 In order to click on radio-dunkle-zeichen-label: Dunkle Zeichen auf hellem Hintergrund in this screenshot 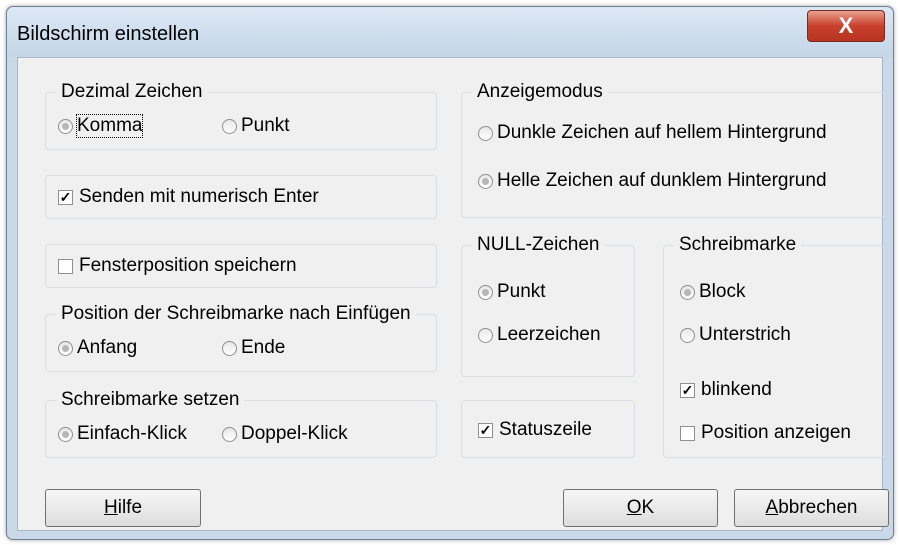, I will do `click(662, 132)`.